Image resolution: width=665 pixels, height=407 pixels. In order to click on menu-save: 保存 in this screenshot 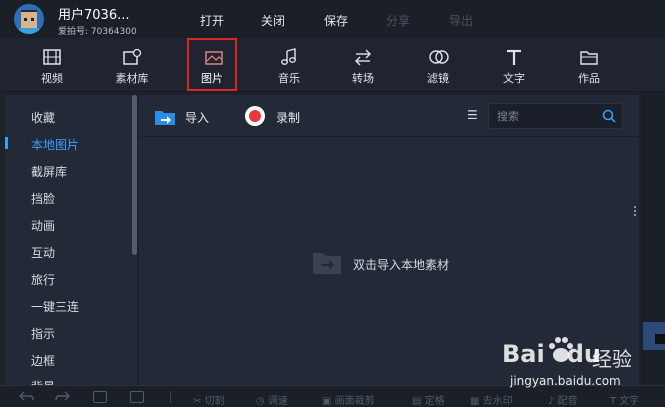, I will do `click(336, 20)`.